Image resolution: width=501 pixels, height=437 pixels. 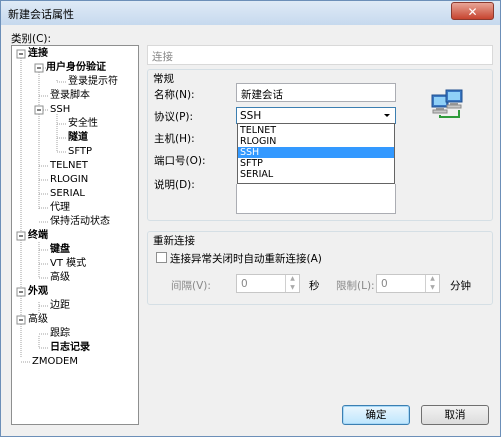 What do you see at coordinates (180, 161) in the screenshot?
I see `port-label: 端口号(O):` at bounding box center [180, 161].